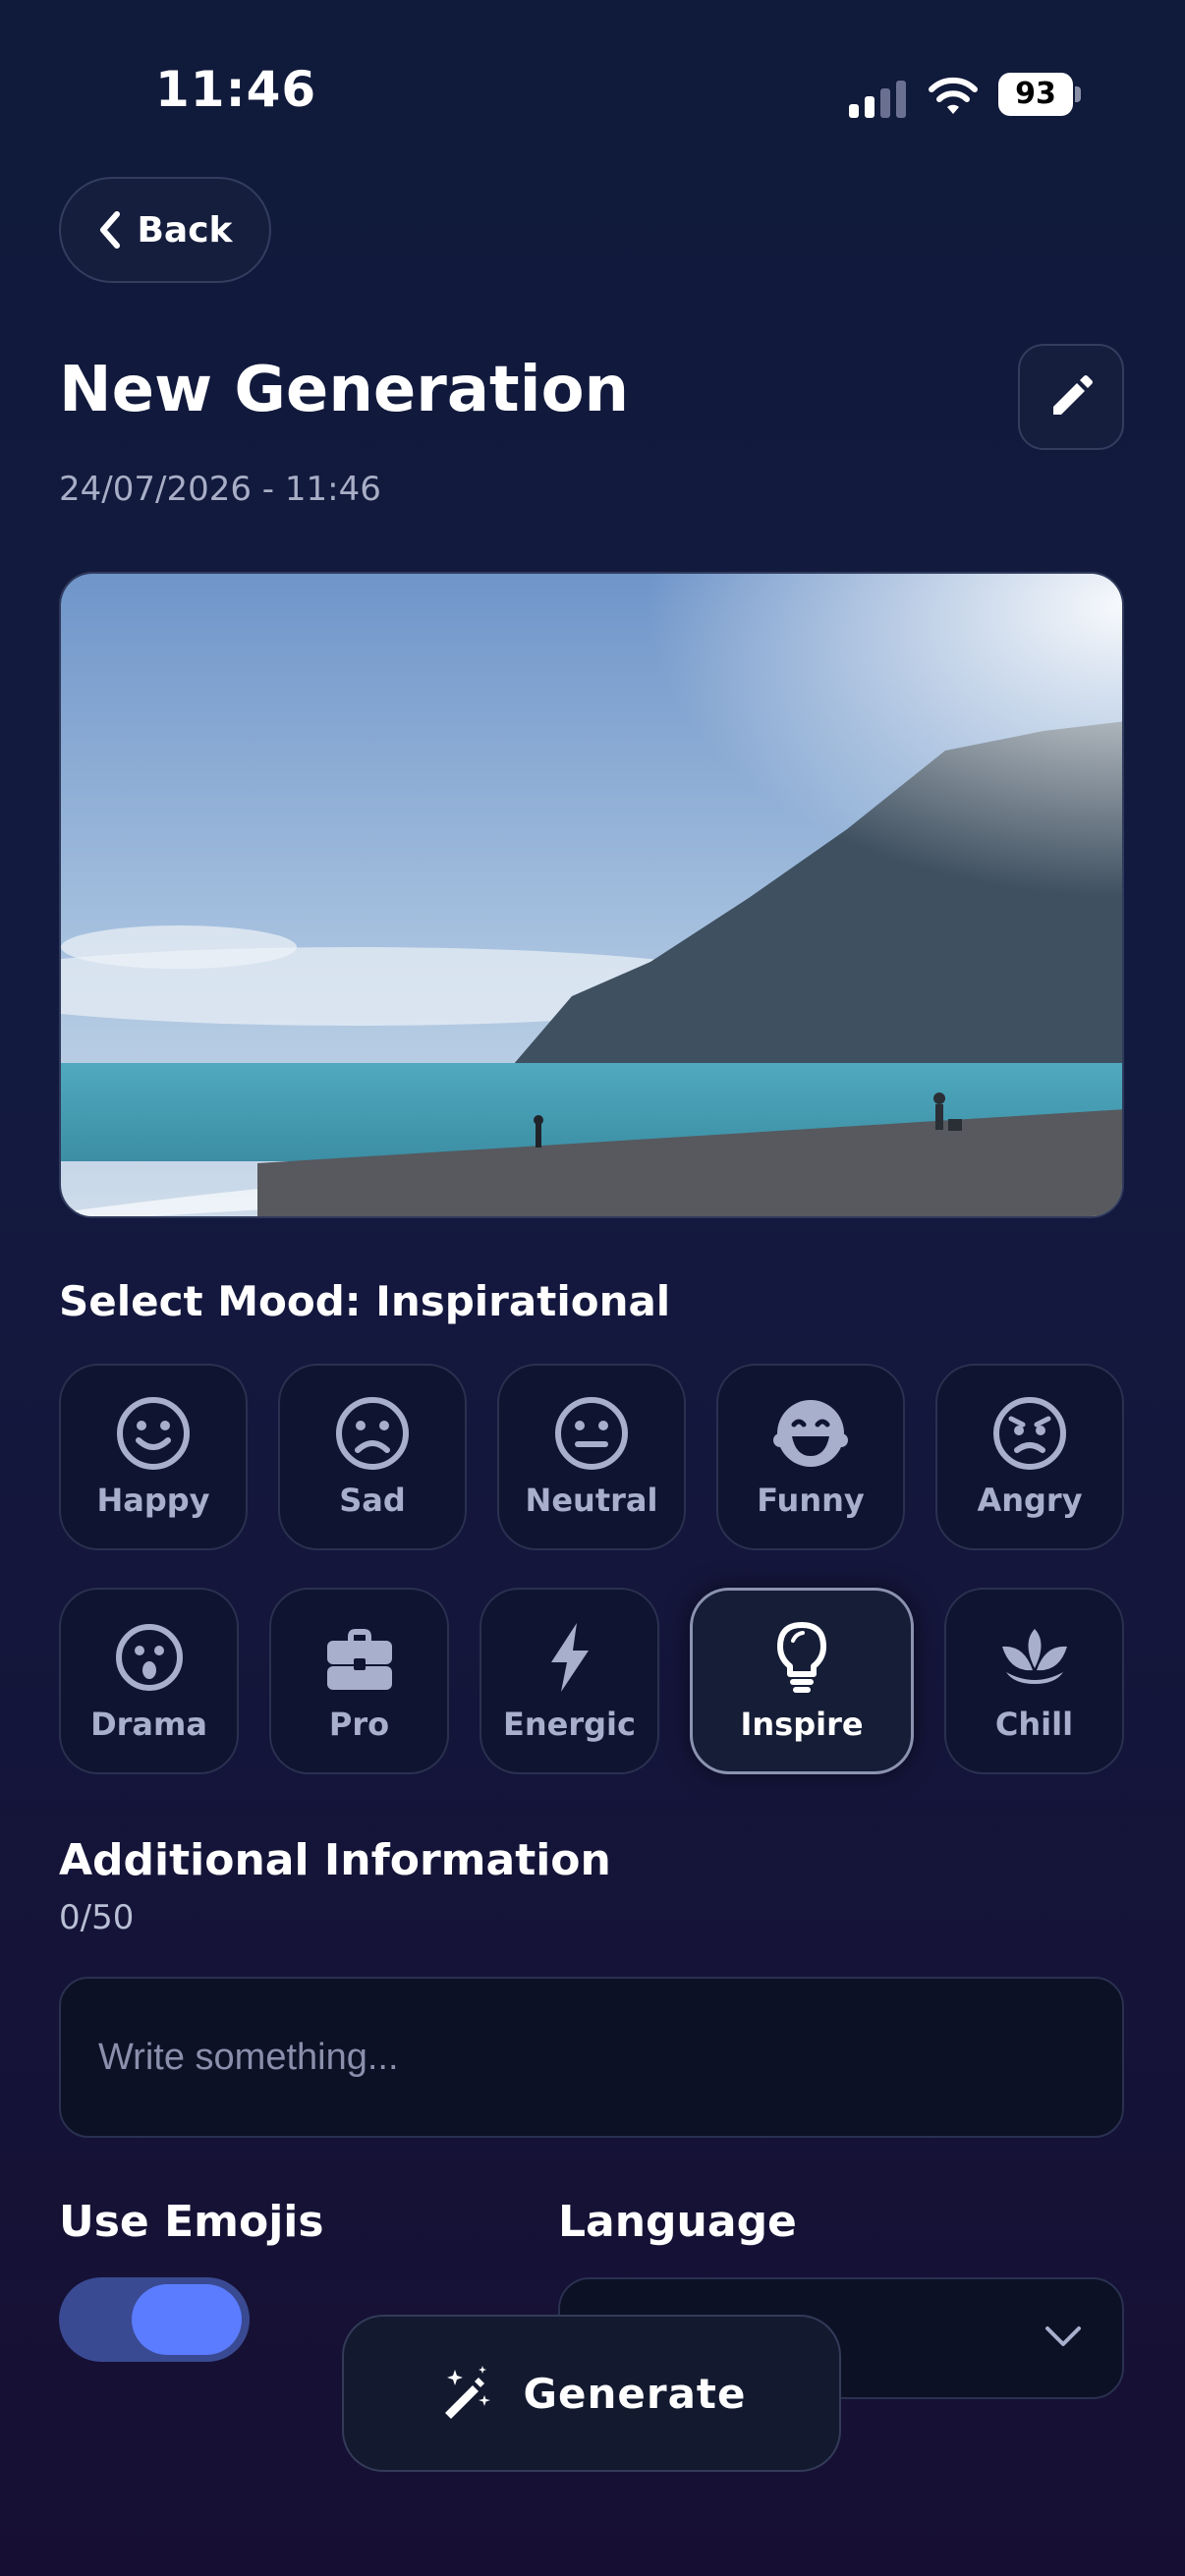 Image resolution: width=1185 pixels, height=2576 pixels. Describe the element at coordinates (1034, 1656) in the screenshot. I see `lotus-icon` at that location.